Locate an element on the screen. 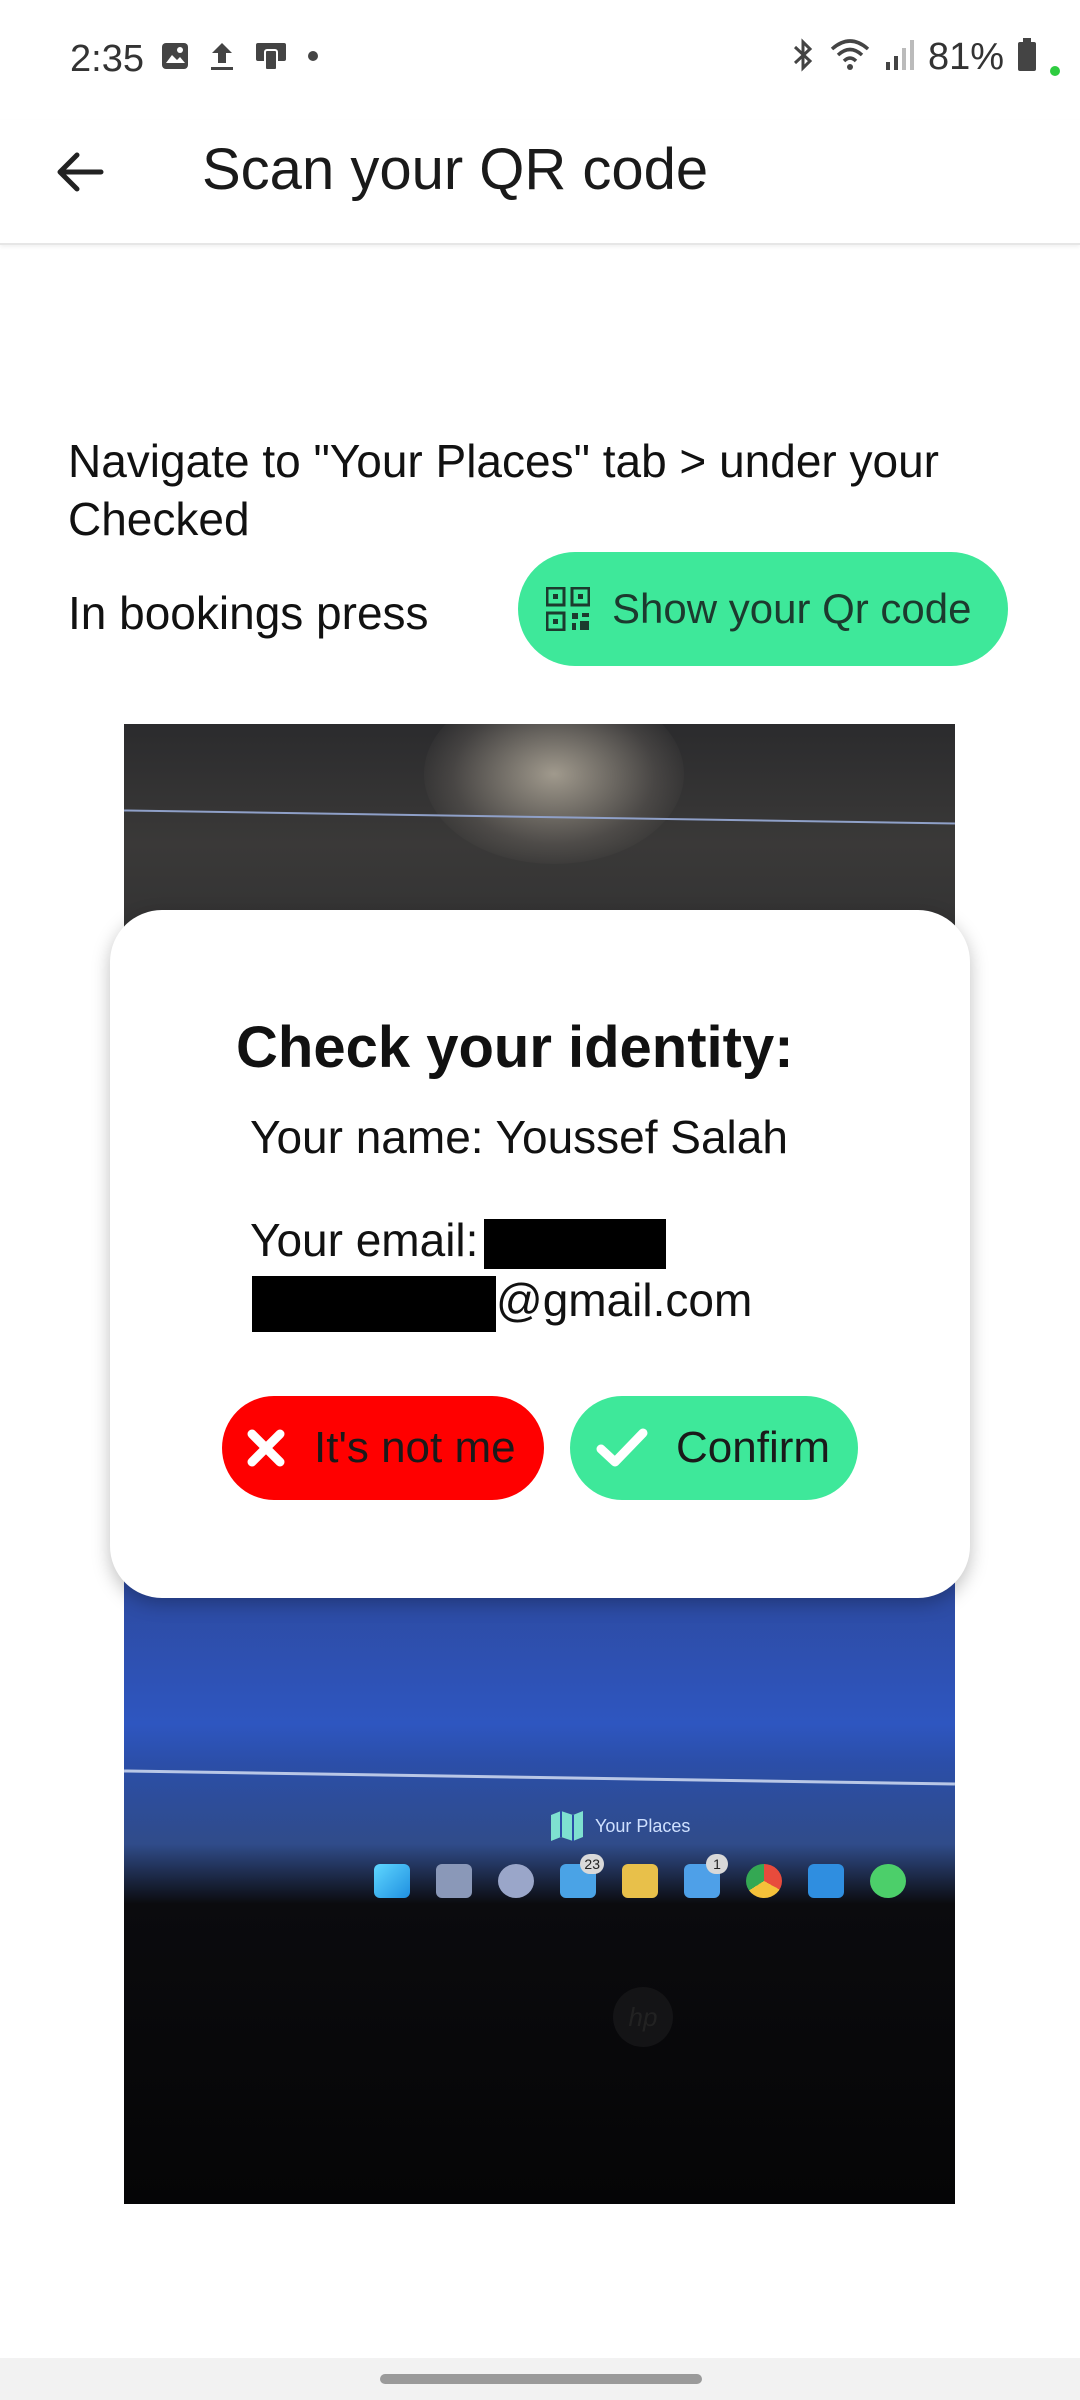  show-qr-code-label: Show your Qr code is located at coordinates (792, 608).